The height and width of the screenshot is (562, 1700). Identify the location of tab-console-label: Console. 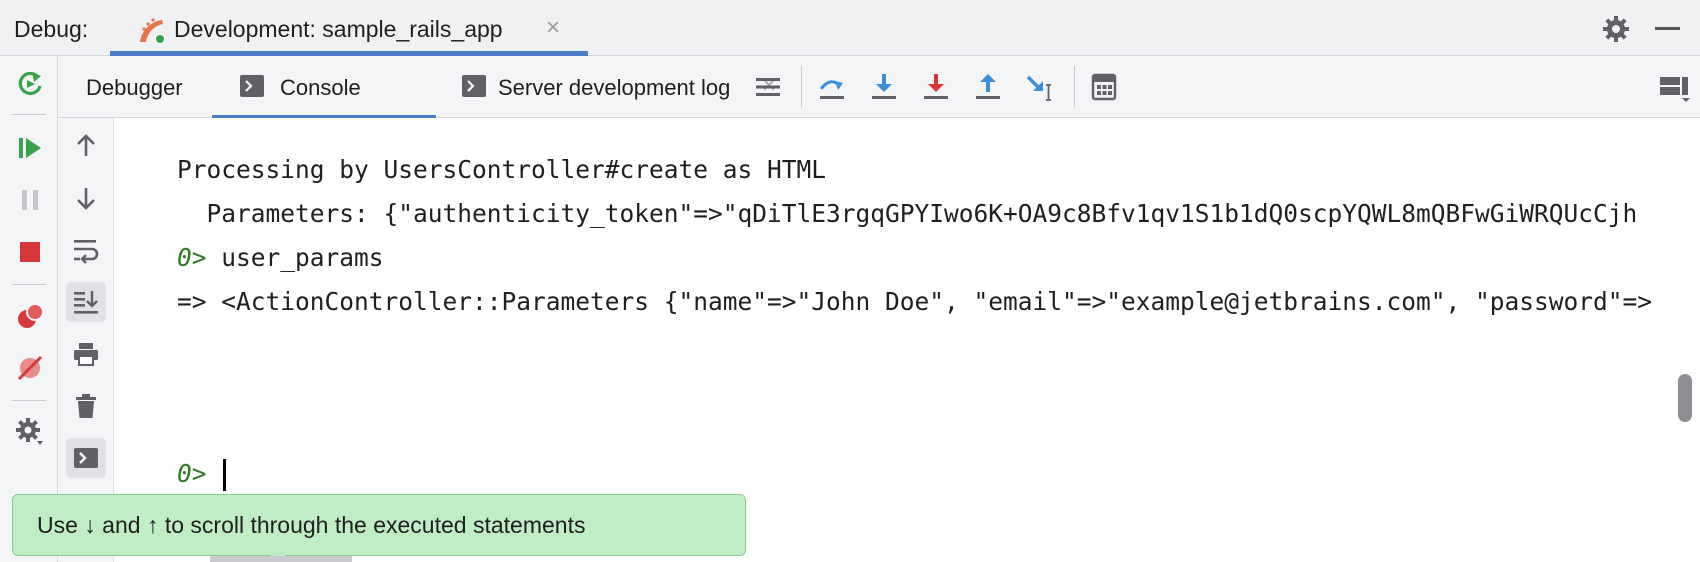
(320, 87).